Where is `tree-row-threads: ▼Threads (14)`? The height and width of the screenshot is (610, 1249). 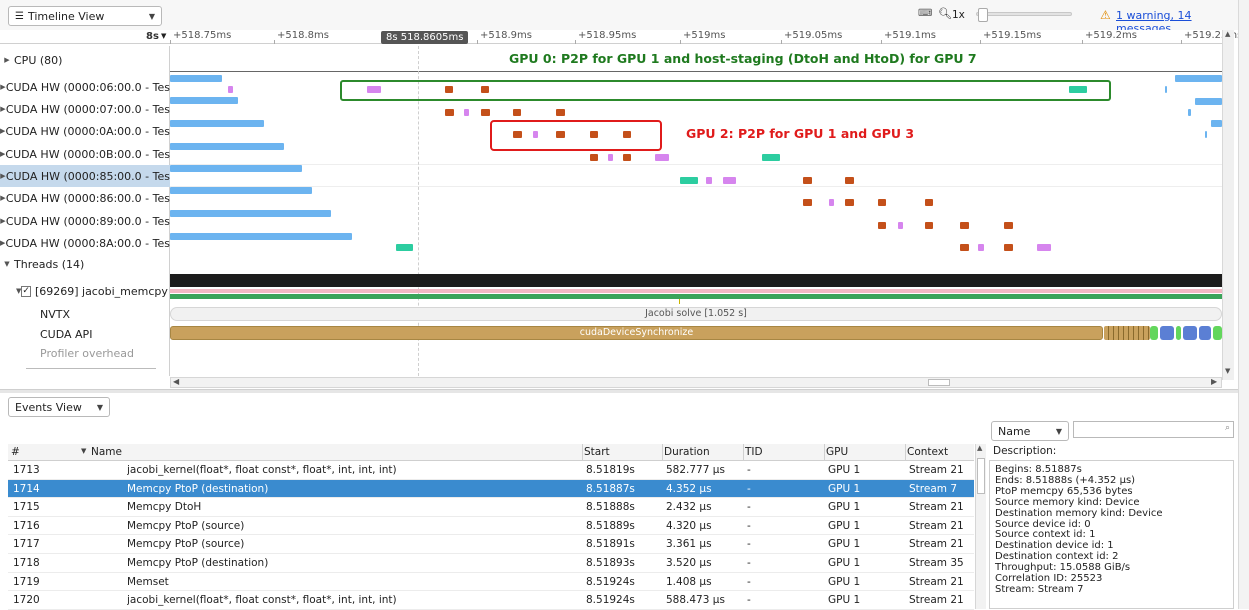 tree-row-threads: ▼Threads (14) is located at coordinates (85, 264).